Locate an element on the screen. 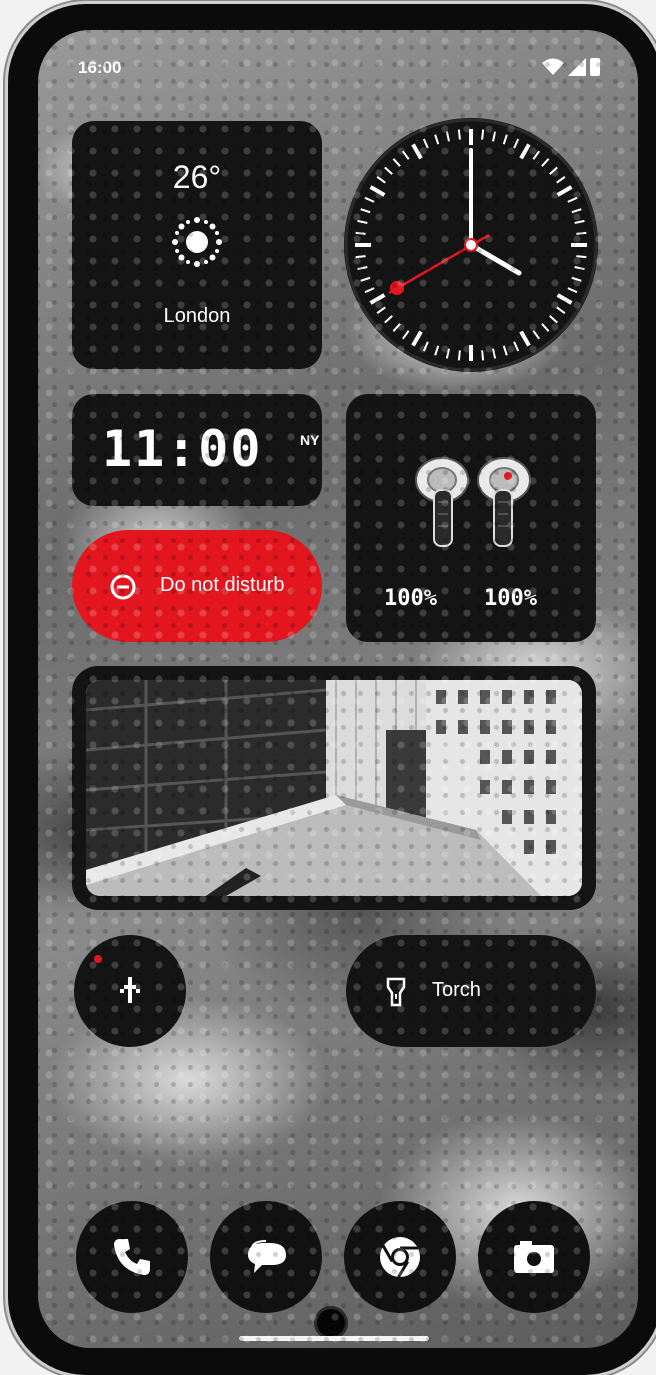 The width and height of the screenshot is (656, 1375). earbuds-battery-widget: 100% 100% is located at coordinates (471, 518).